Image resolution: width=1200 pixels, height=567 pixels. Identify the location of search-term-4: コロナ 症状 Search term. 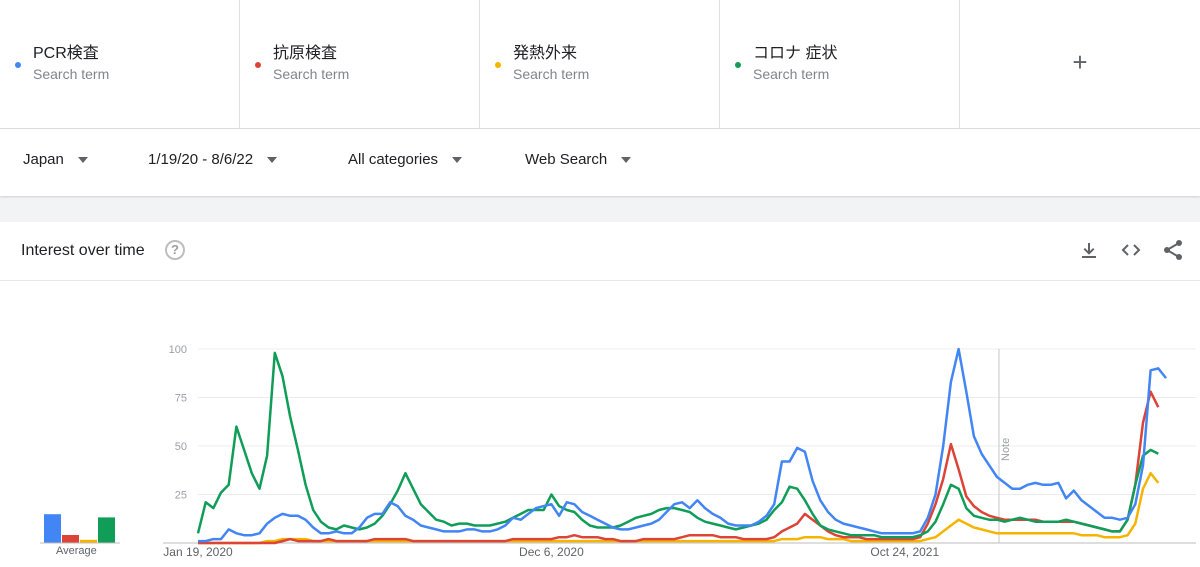
(840, 64).